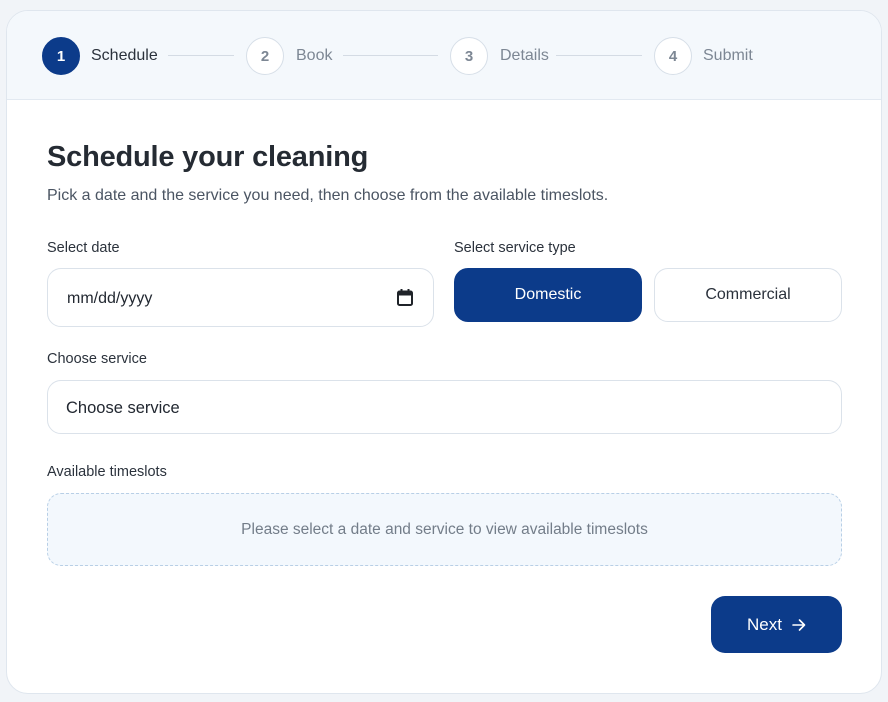  I want to click on arrow-right-icon, so click(799, 624).